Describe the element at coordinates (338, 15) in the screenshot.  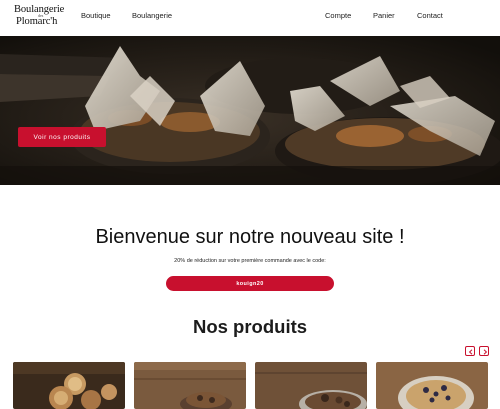
I see `nav-link-compte: Compte` at that location.